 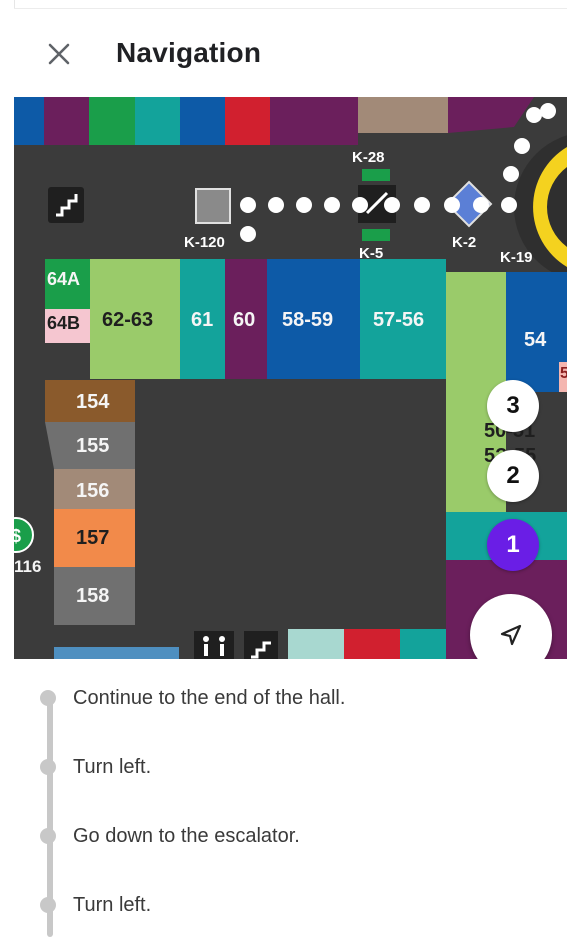 What do you see at coordinates (535, 340) in the screenshot?
I see `store-54: 54` at bounding box center [535, 340].